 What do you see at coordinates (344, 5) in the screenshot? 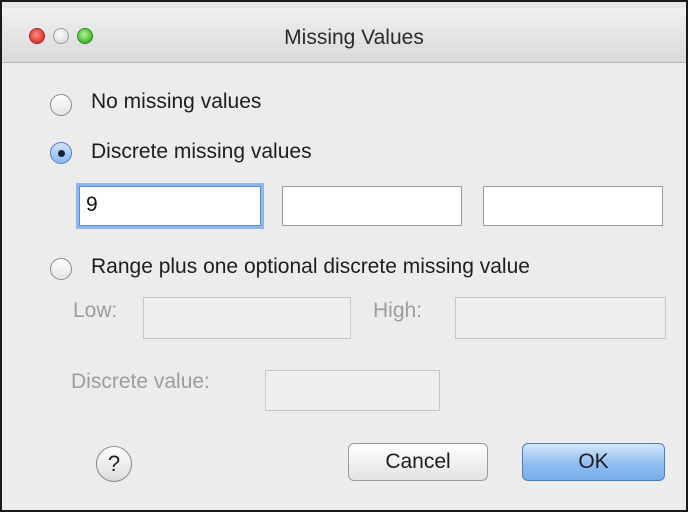
I see `background-window-strip` at bounding box center [344, 5].